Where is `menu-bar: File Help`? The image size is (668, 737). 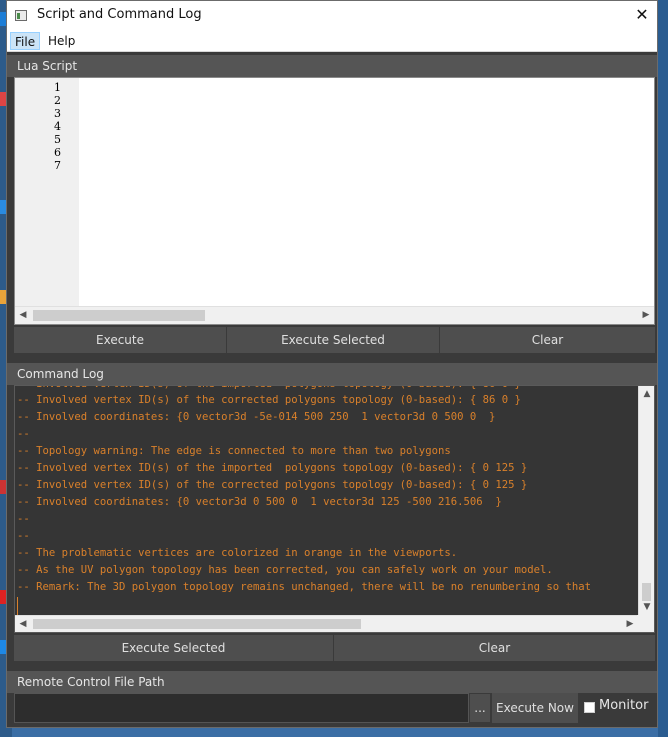 menu-bar: File Help is located at coordinates (332, 41).